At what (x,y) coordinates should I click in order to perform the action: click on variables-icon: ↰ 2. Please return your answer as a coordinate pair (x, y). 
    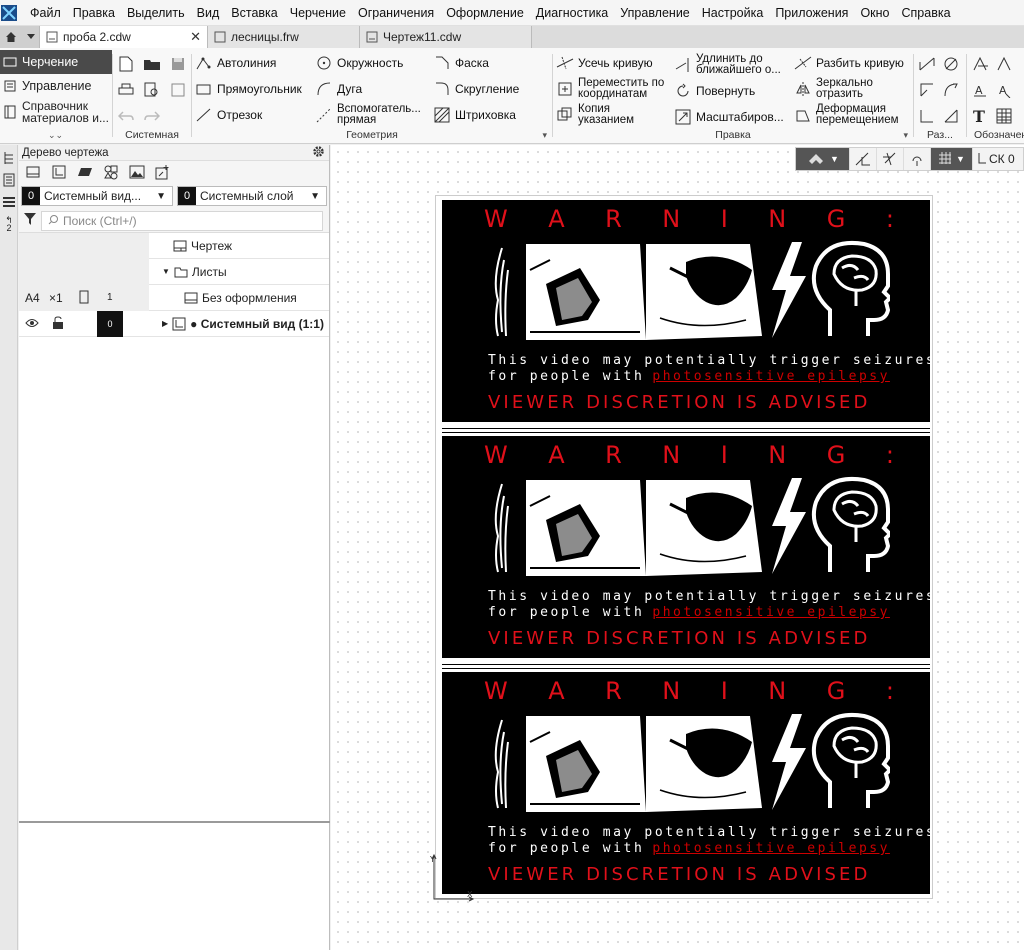
    Looking at the image, I should click on (9, 224).